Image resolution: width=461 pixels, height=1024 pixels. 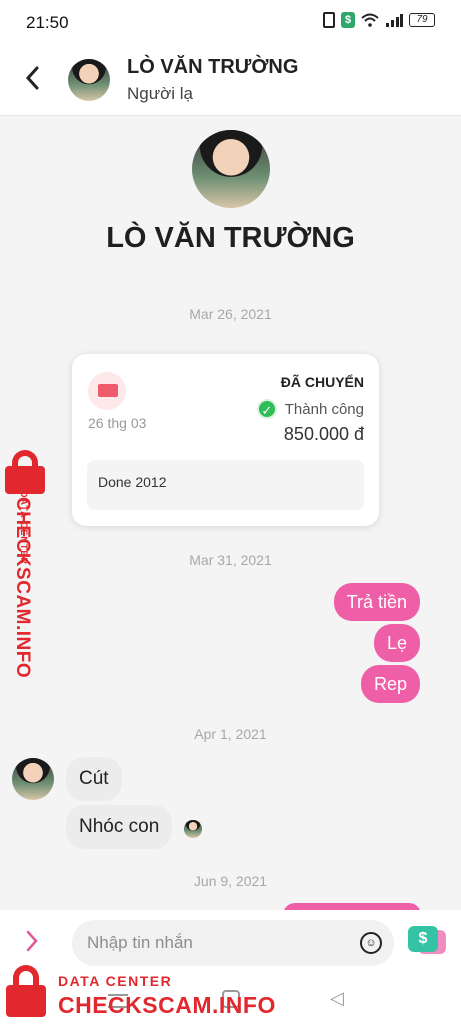 I want to click on contact-subtitle: Người lạ, so click(x=160, y=93).